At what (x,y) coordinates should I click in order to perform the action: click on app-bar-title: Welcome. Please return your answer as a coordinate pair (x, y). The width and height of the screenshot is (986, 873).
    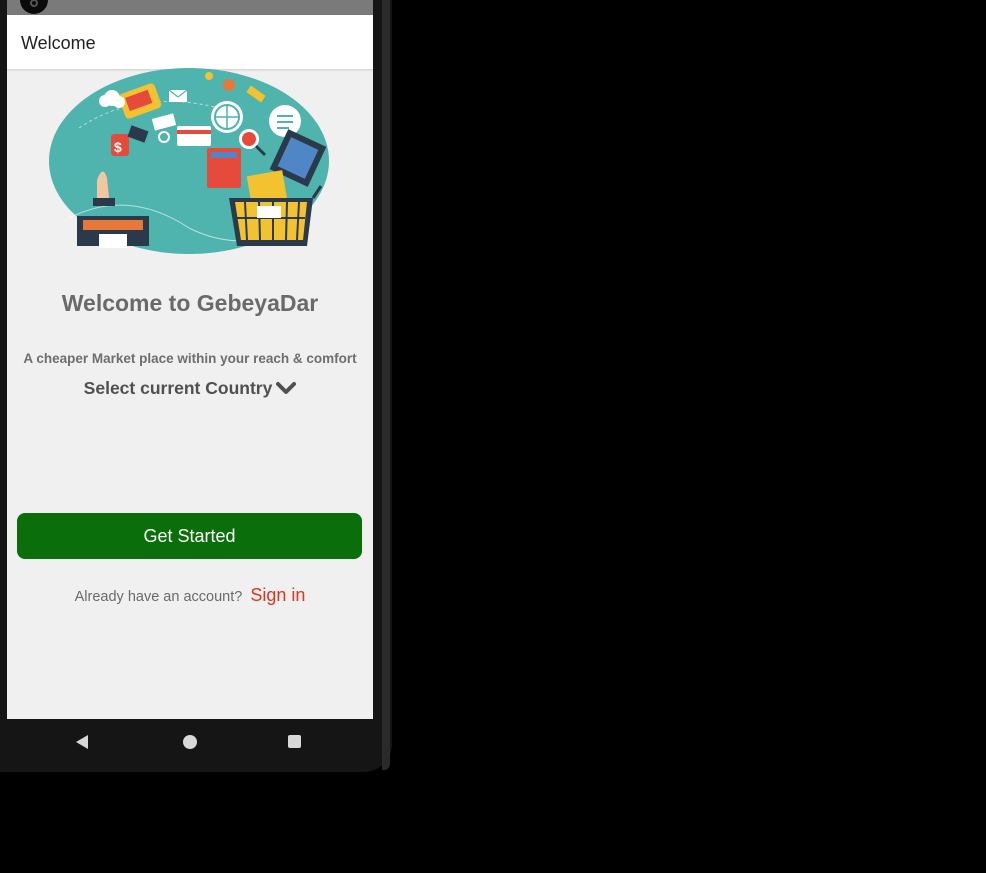
    Looking at the image, I should click on (58, 43).